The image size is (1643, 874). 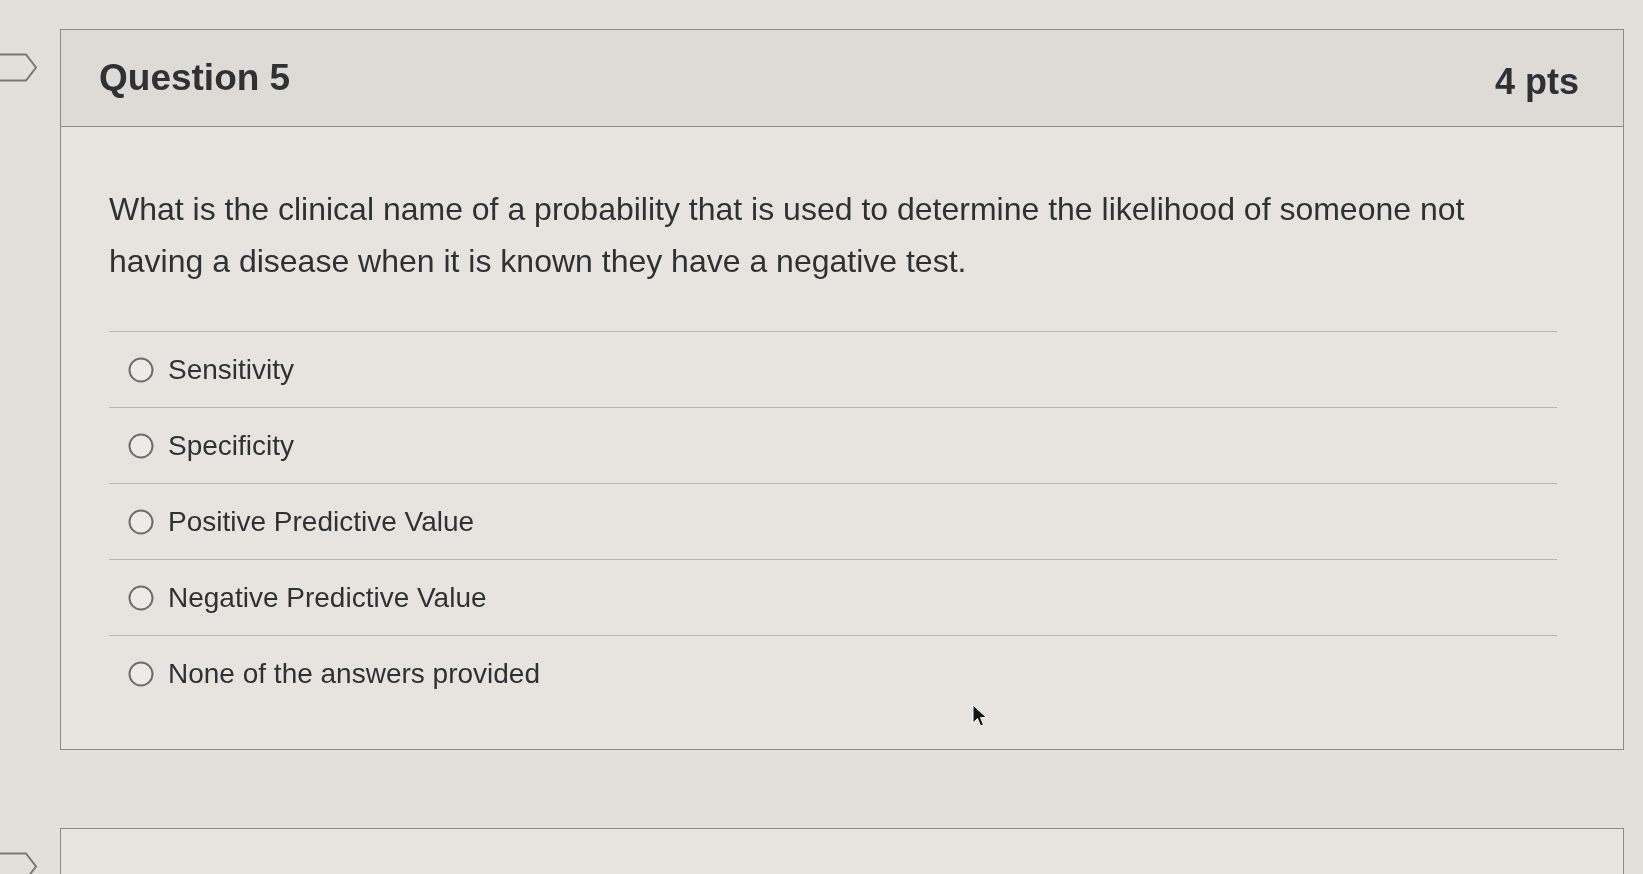 I want to click on answer-option: Negative Predictive Value, so click(x=833, y=597).